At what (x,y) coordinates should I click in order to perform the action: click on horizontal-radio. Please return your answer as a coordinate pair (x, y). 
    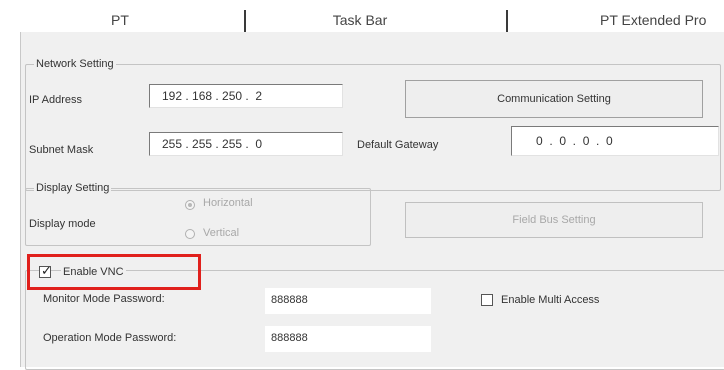
    Looking at the image, I should click on (190, 205).